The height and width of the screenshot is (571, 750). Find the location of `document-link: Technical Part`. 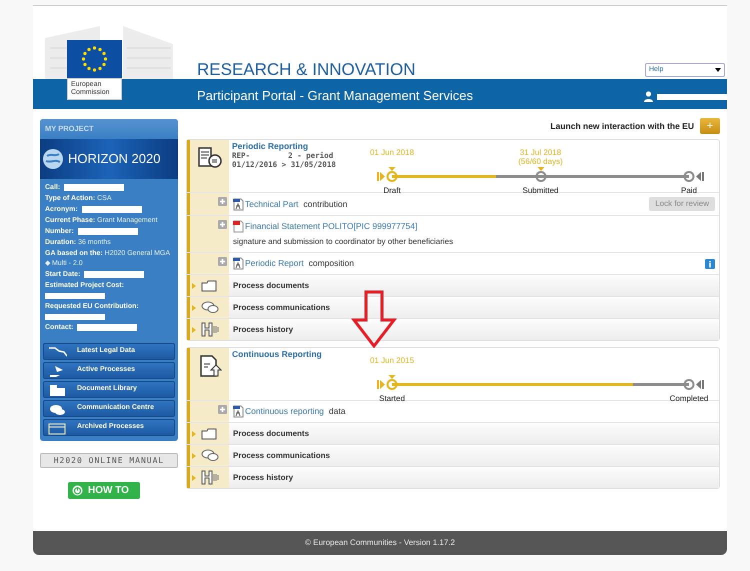

document-link: Technical Part is located at coordinates (271, 204).